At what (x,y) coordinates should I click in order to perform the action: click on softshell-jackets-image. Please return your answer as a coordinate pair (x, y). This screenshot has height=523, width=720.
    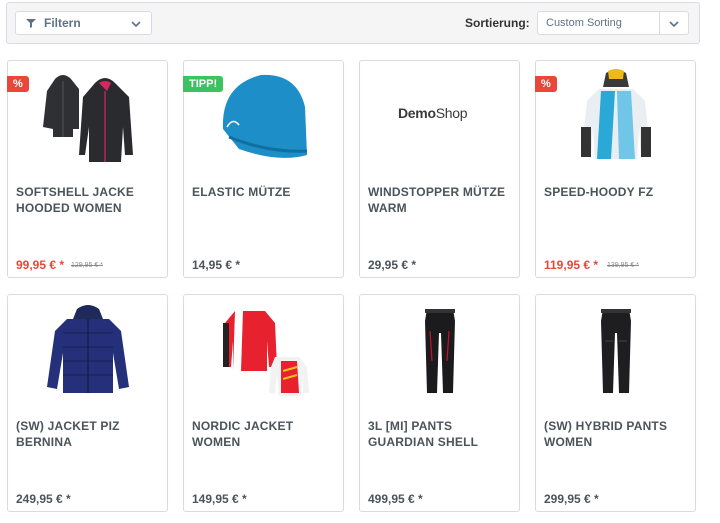
    Looking at the image, I should click on (88, 114).